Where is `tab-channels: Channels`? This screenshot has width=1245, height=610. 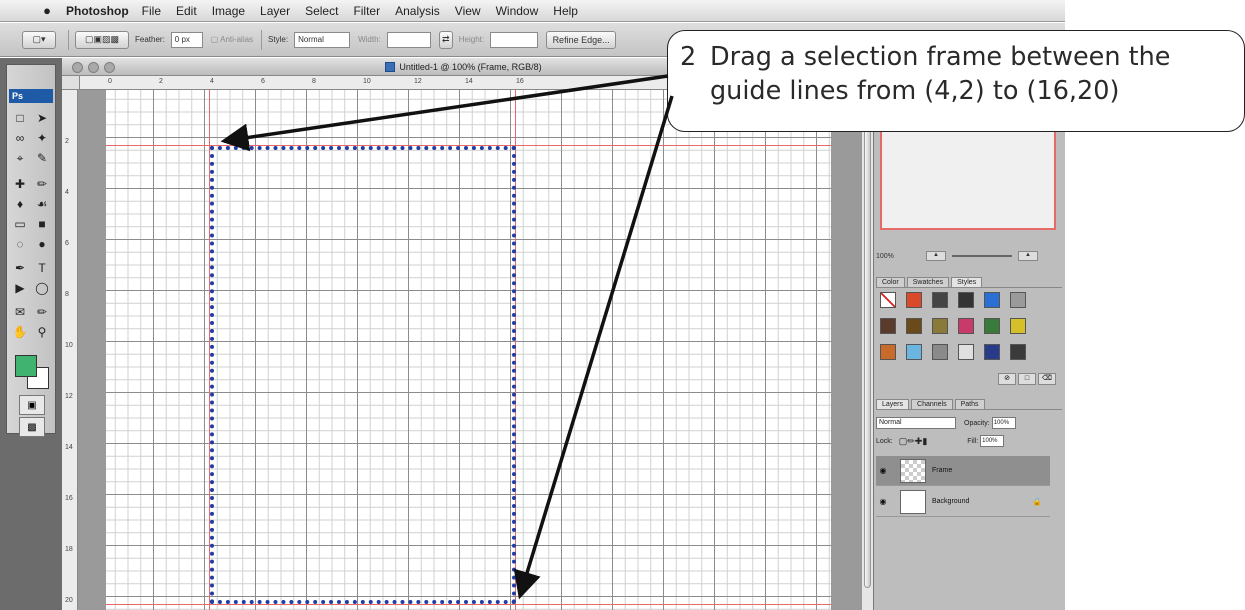
tab-channels: Channels is located at coordinates (932, 404).